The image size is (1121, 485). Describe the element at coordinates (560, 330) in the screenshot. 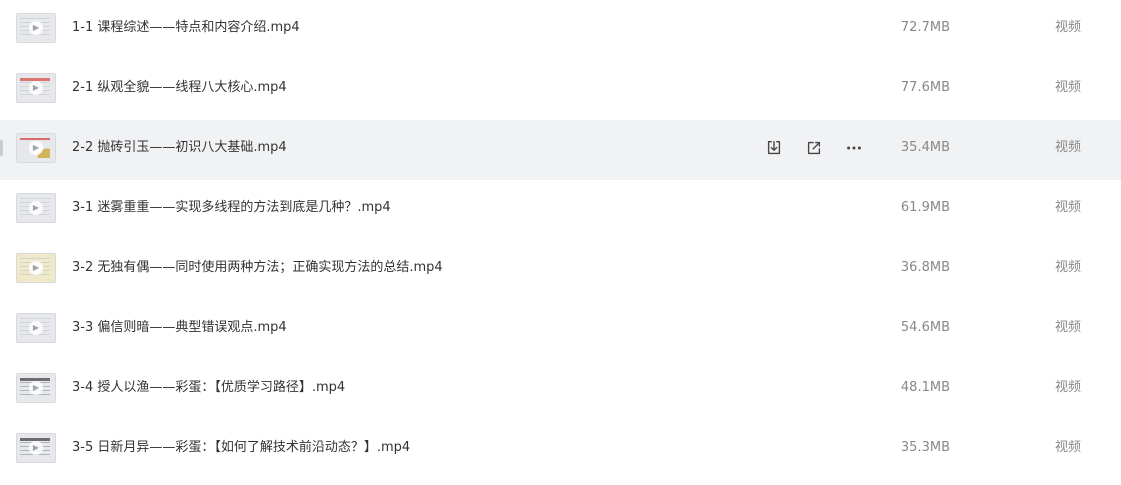

I see `file-row: ▶ 3-3 偏信则暗——典型错误观点.mp4 54.6MB 视频` at that location.